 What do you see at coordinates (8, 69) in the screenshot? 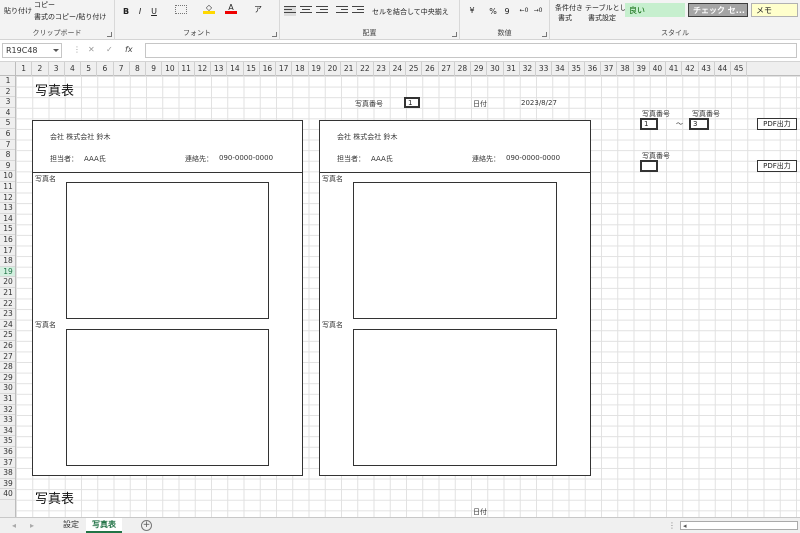
I see `select-all-corner` at bounding box center [8, 69].